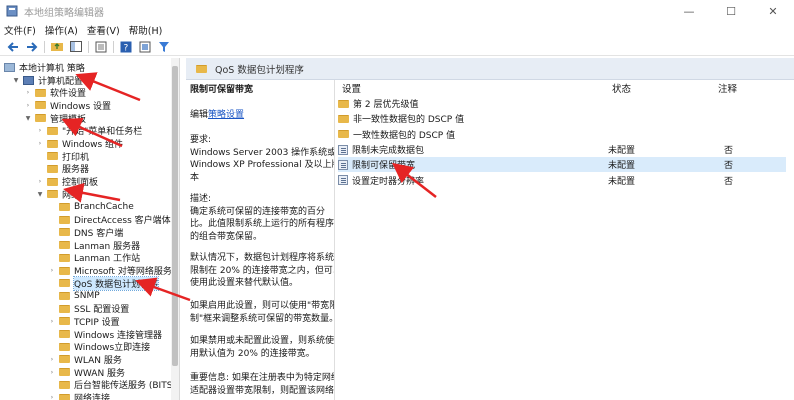 This screenshot has width=794, height=400. I want to click on column-header-setting: 设置, so click(351, 88).